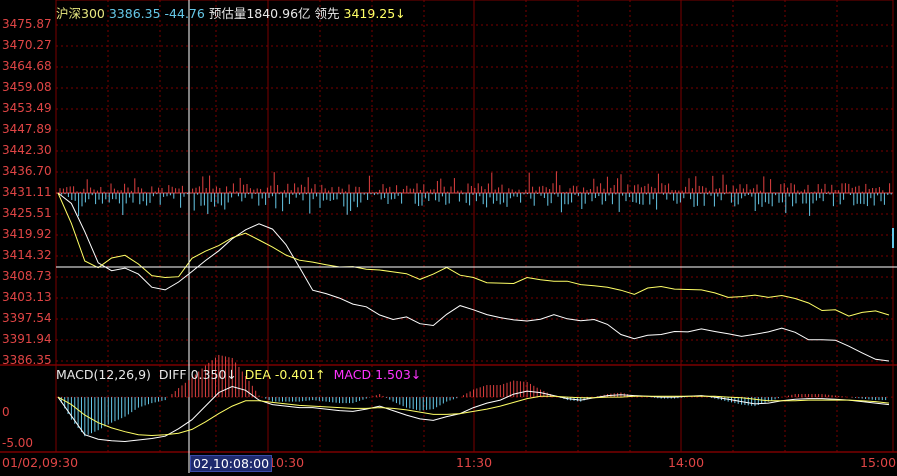 This screenshot has width=897, height=476. Describe the element at coordinates (878, 462) in the screenshot. I see `time-label-1500: 15:00` at that location.